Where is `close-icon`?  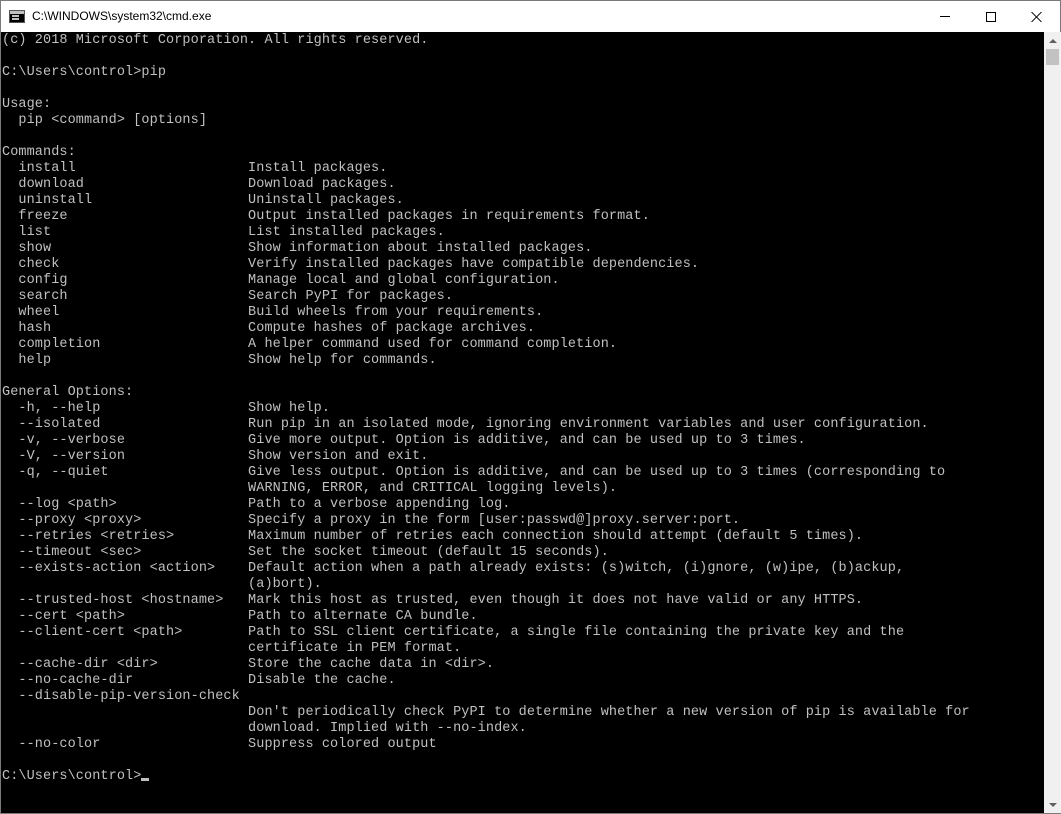
close-icon is located at coordinates (1037, 17).